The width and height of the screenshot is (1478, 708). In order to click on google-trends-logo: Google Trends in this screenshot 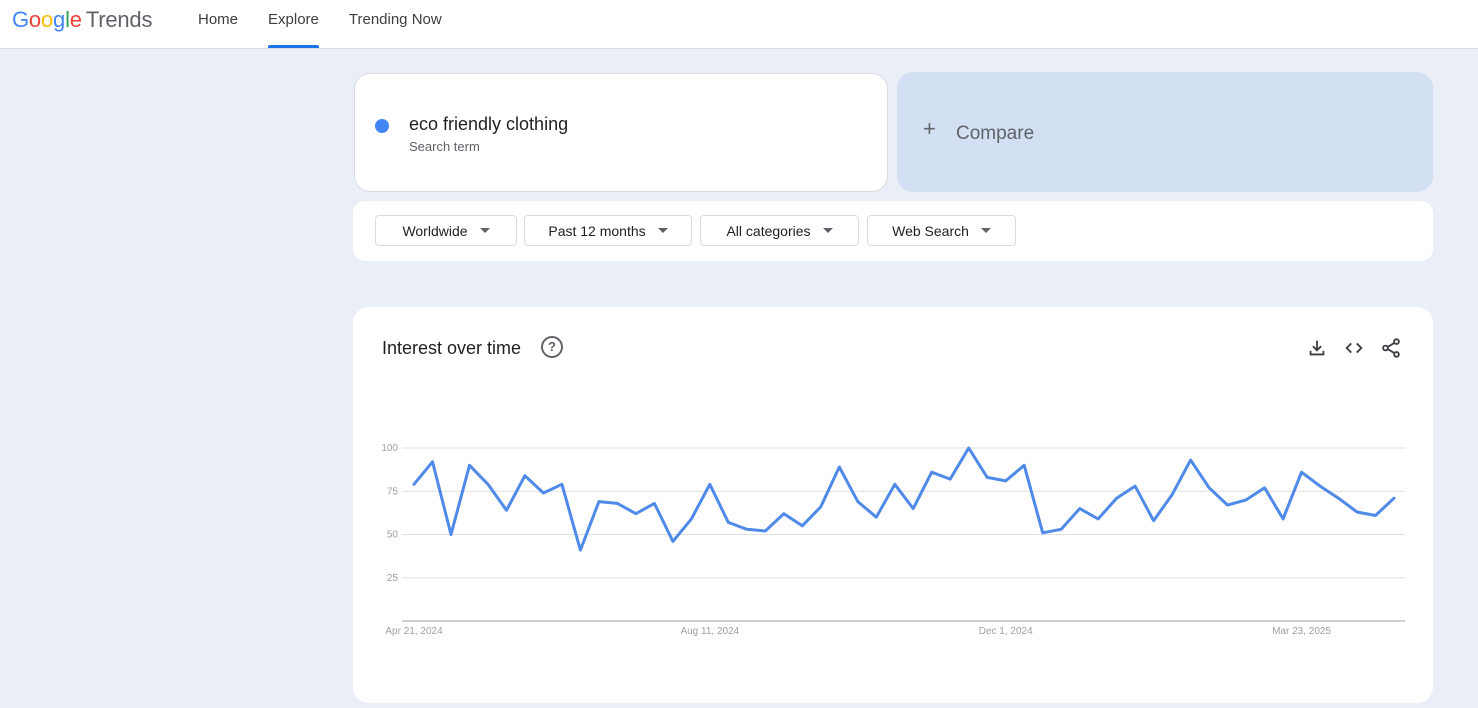, I will do `click(82, 20)`.